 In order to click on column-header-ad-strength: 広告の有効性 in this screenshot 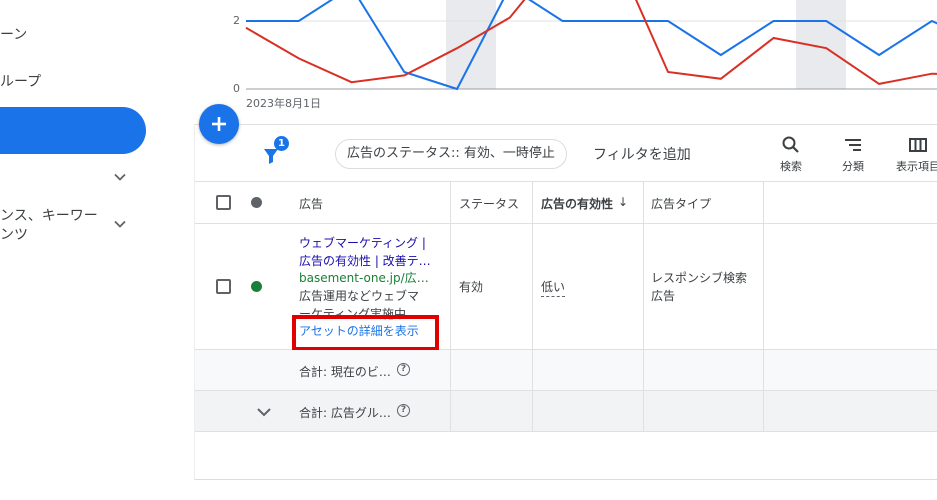, I will do `click(577, 203)`.